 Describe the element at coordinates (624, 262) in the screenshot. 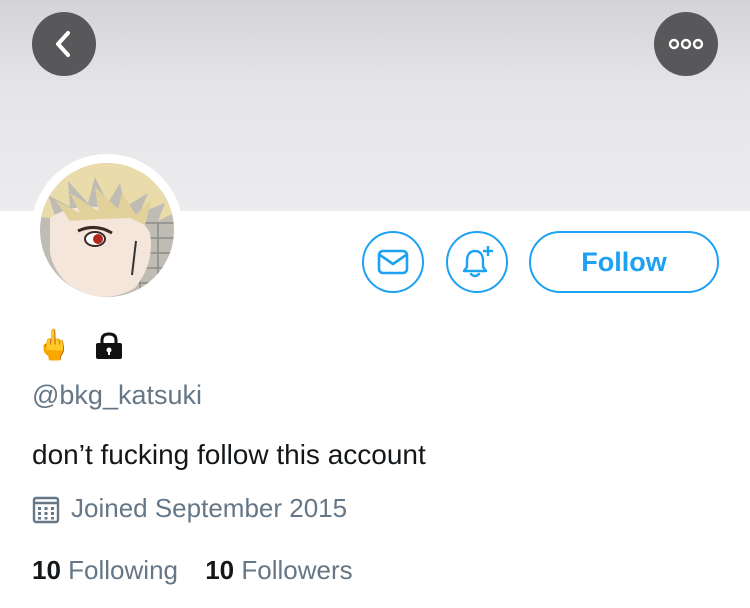

I see `follow-button: Follow` at that location.